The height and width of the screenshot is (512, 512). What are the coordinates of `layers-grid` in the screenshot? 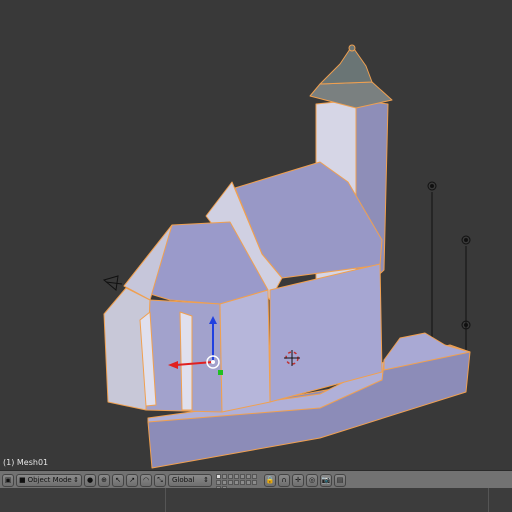 It's located at (239, 482).